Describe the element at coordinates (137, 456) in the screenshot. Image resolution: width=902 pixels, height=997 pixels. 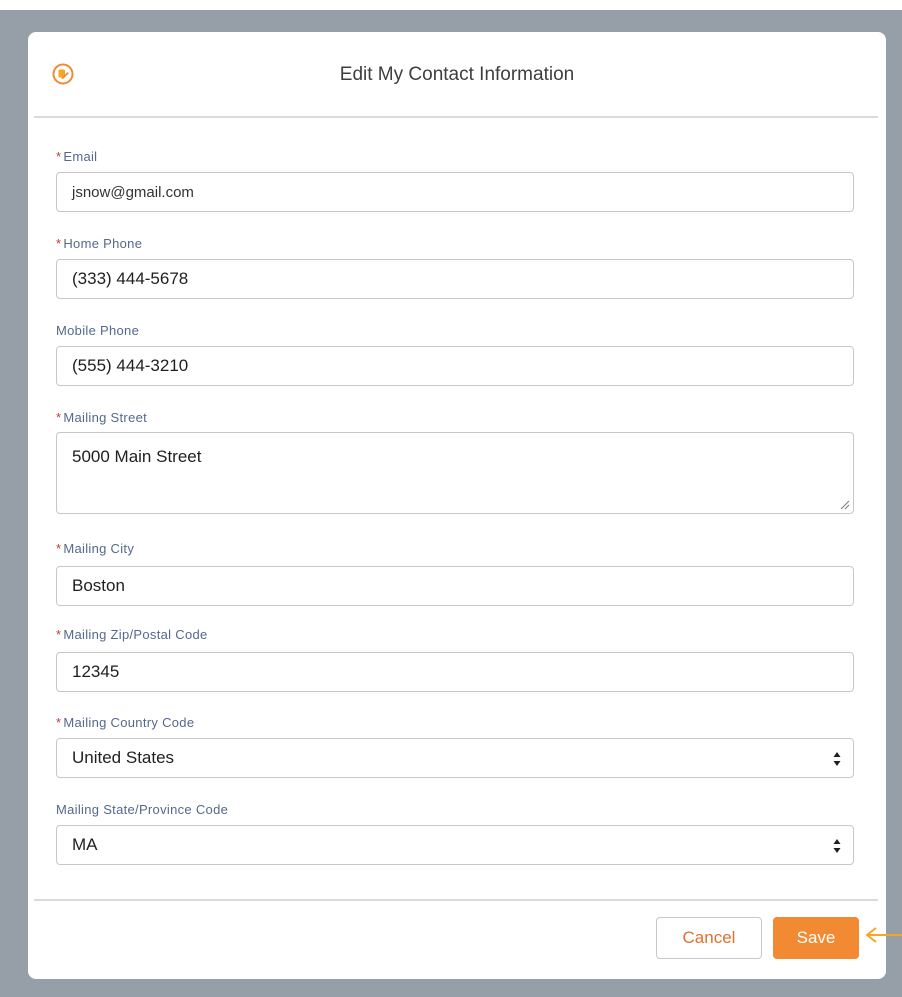
I see `mailing-street-value: 5000 Main Street` at that location.